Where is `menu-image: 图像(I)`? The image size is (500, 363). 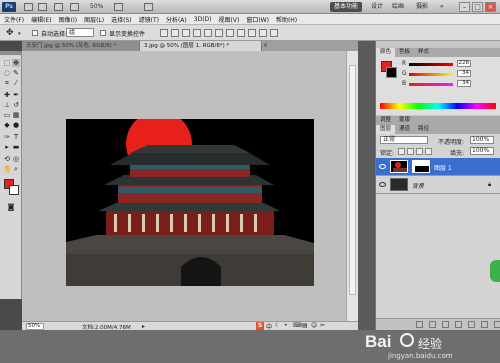 menu-image: 图像(I) is located at coordinates (68, 19).